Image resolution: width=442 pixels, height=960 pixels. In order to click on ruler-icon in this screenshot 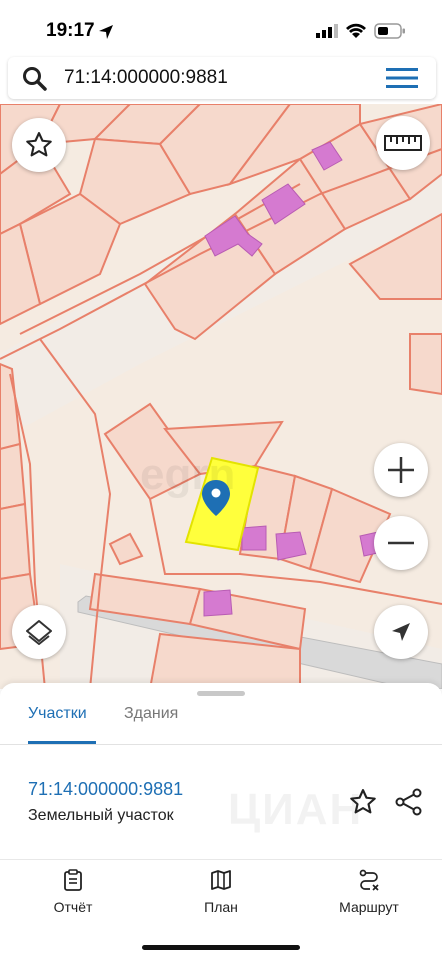, I will do `click(403, 143)`.